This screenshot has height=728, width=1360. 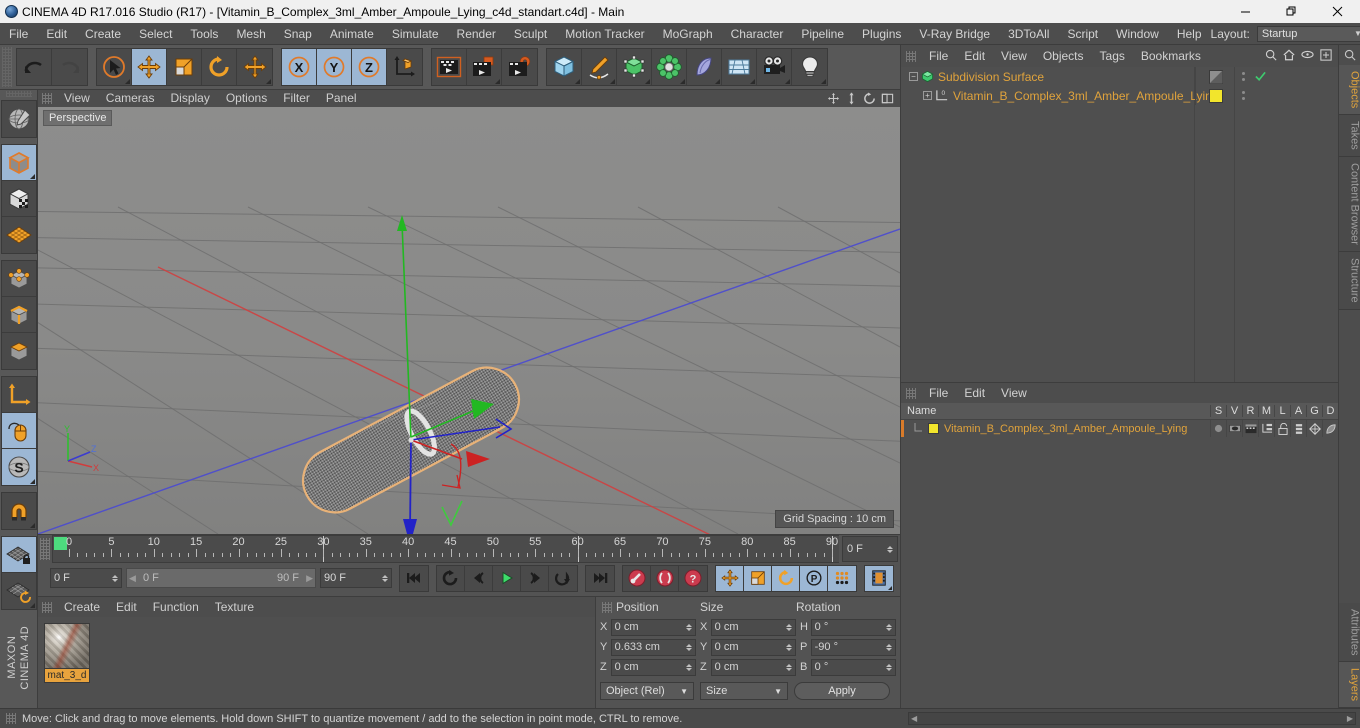 What do you see at coordinates (822, 34) in the screenshot?
I see `menu-pipeline: Pipeline` at bounding box center [822, 34].